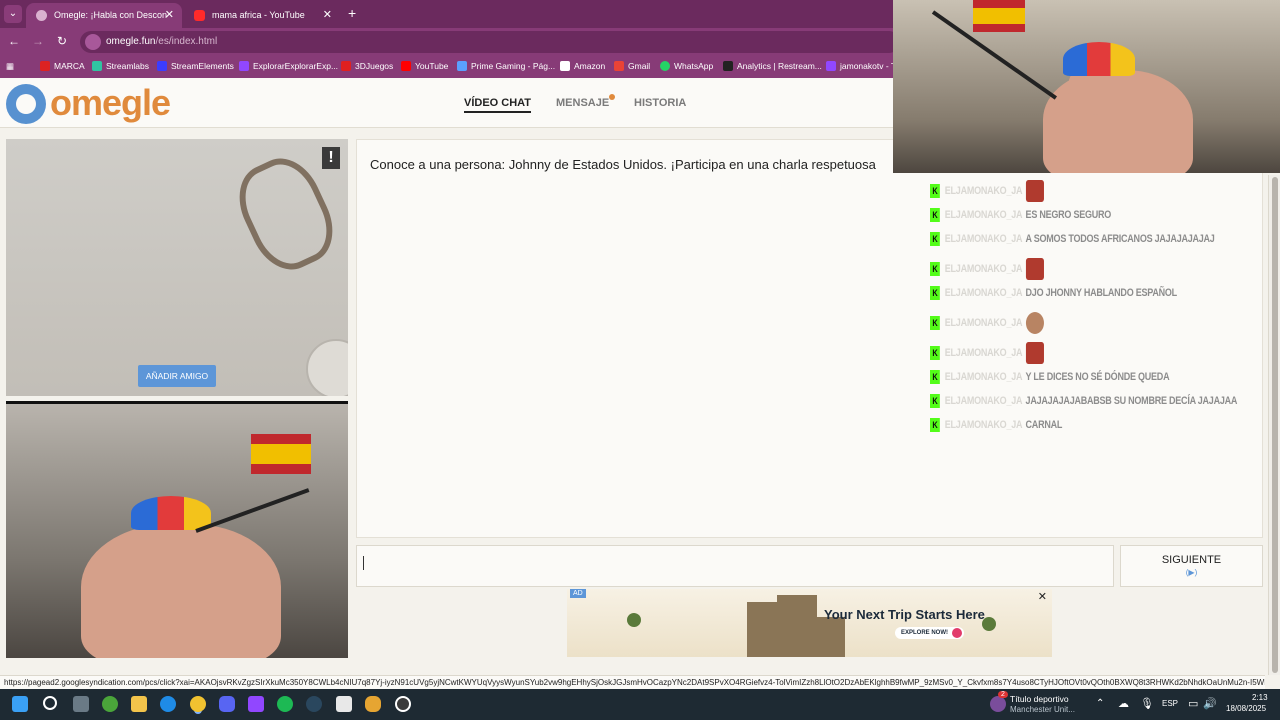  Describe the element at coordinates (20, 704) in the screenshot. I see `windows-start-icon` at that location.